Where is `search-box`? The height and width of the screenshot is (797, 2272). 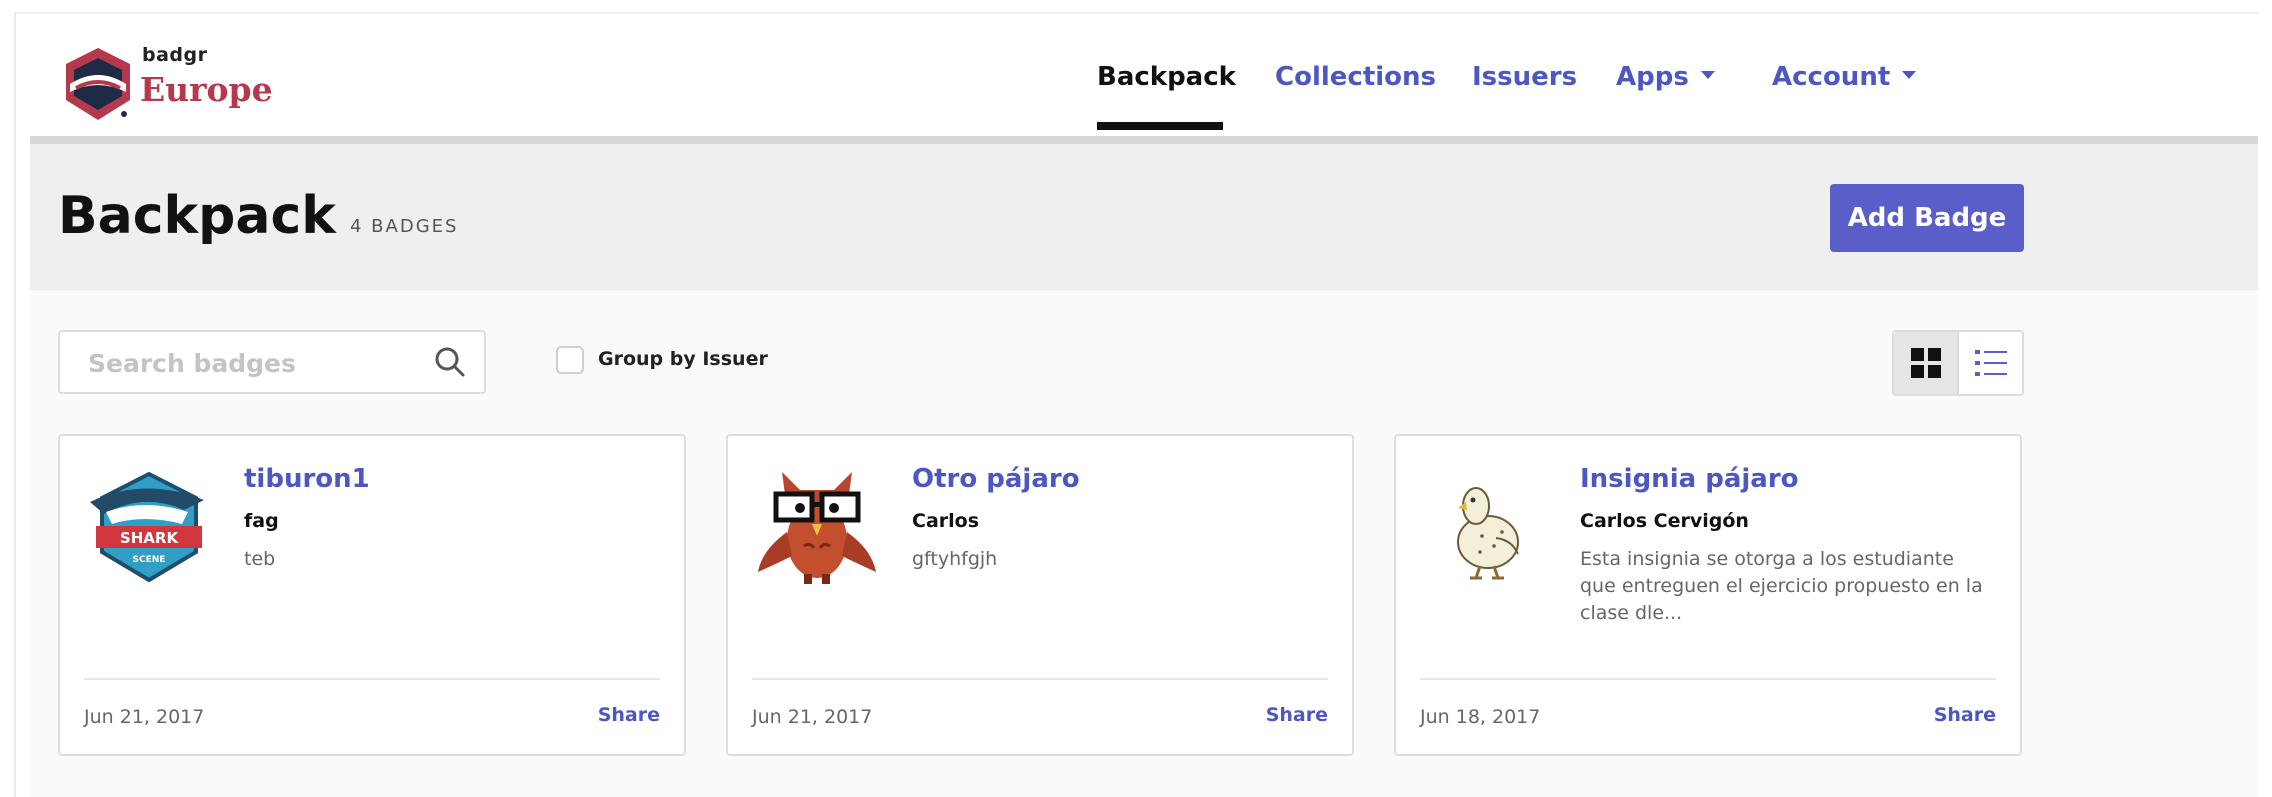
search-box is located at coordinates (272, 362).